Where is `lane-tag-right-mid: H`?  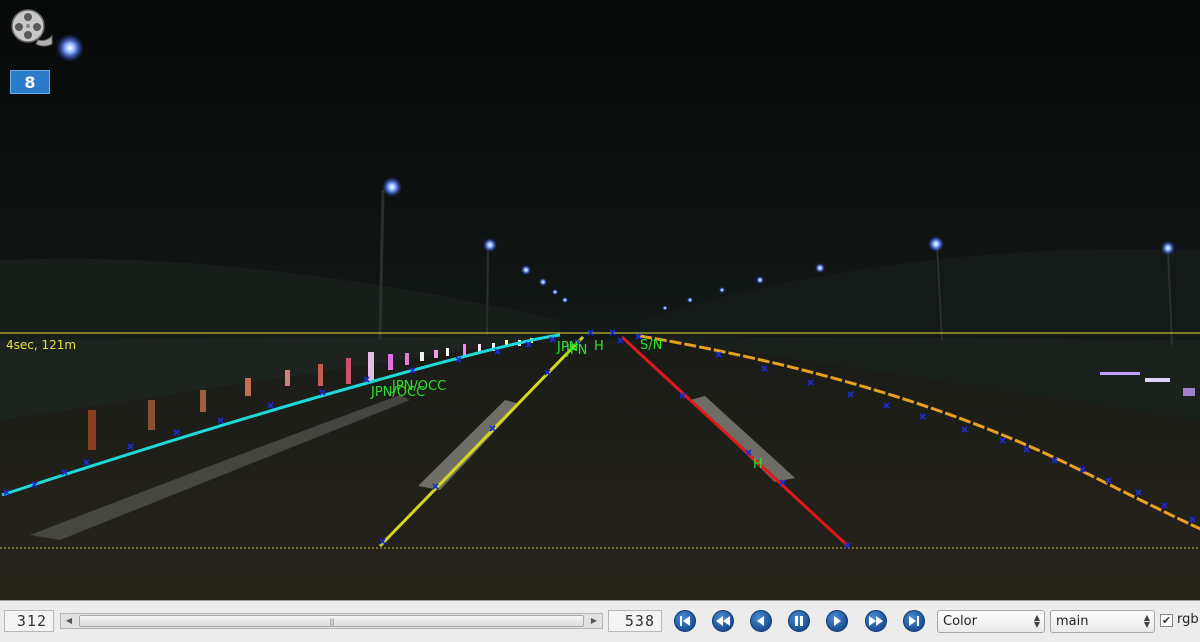
lane-tag-right-mid: H is located at coordinates (758, 464).